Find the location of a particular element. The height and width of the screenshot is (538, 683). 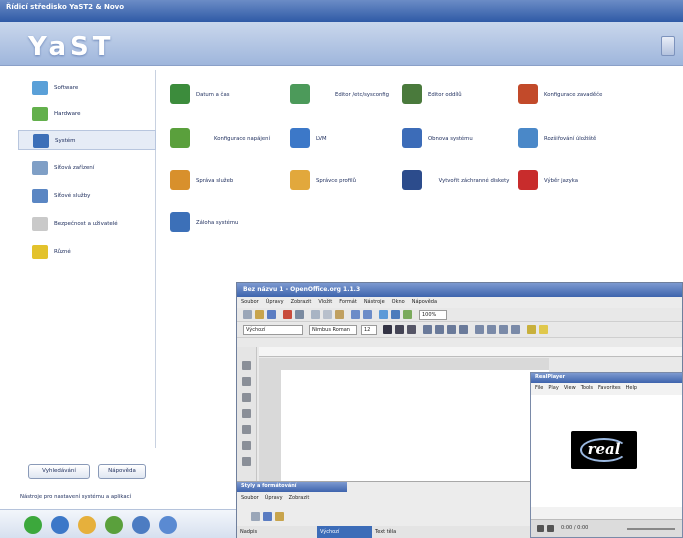

sidebar-item-hardware: Hardware is located at coordinates (87, 114).